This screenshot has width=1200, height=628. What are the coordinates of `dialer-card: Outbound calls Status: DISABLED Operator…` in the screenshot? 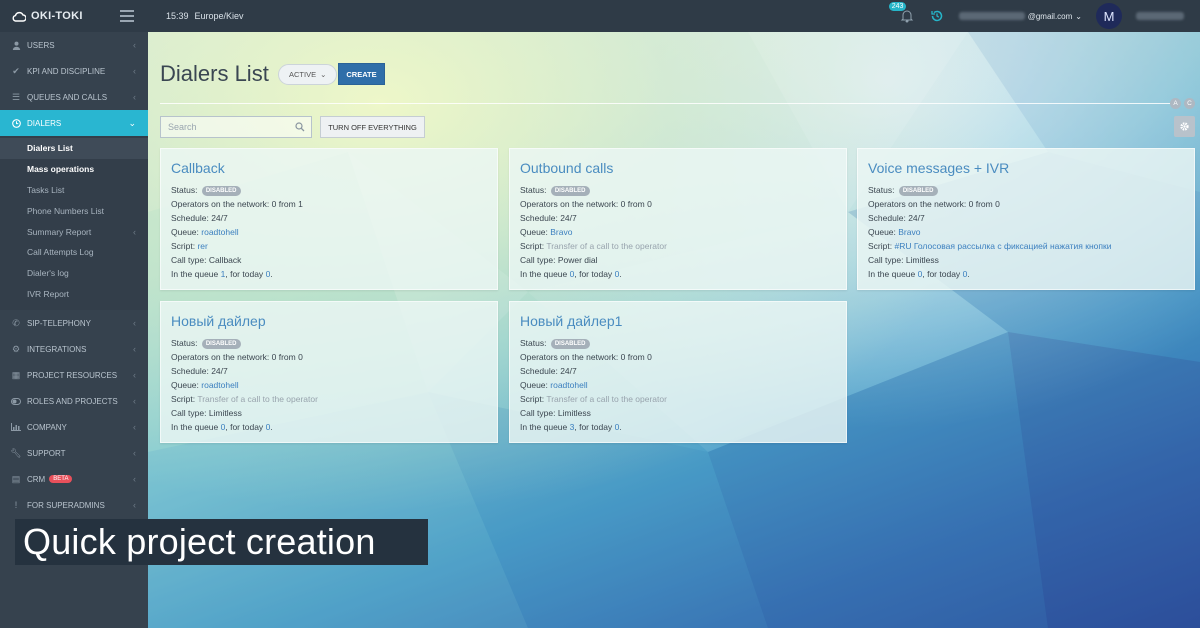 It's located at (678, 219).